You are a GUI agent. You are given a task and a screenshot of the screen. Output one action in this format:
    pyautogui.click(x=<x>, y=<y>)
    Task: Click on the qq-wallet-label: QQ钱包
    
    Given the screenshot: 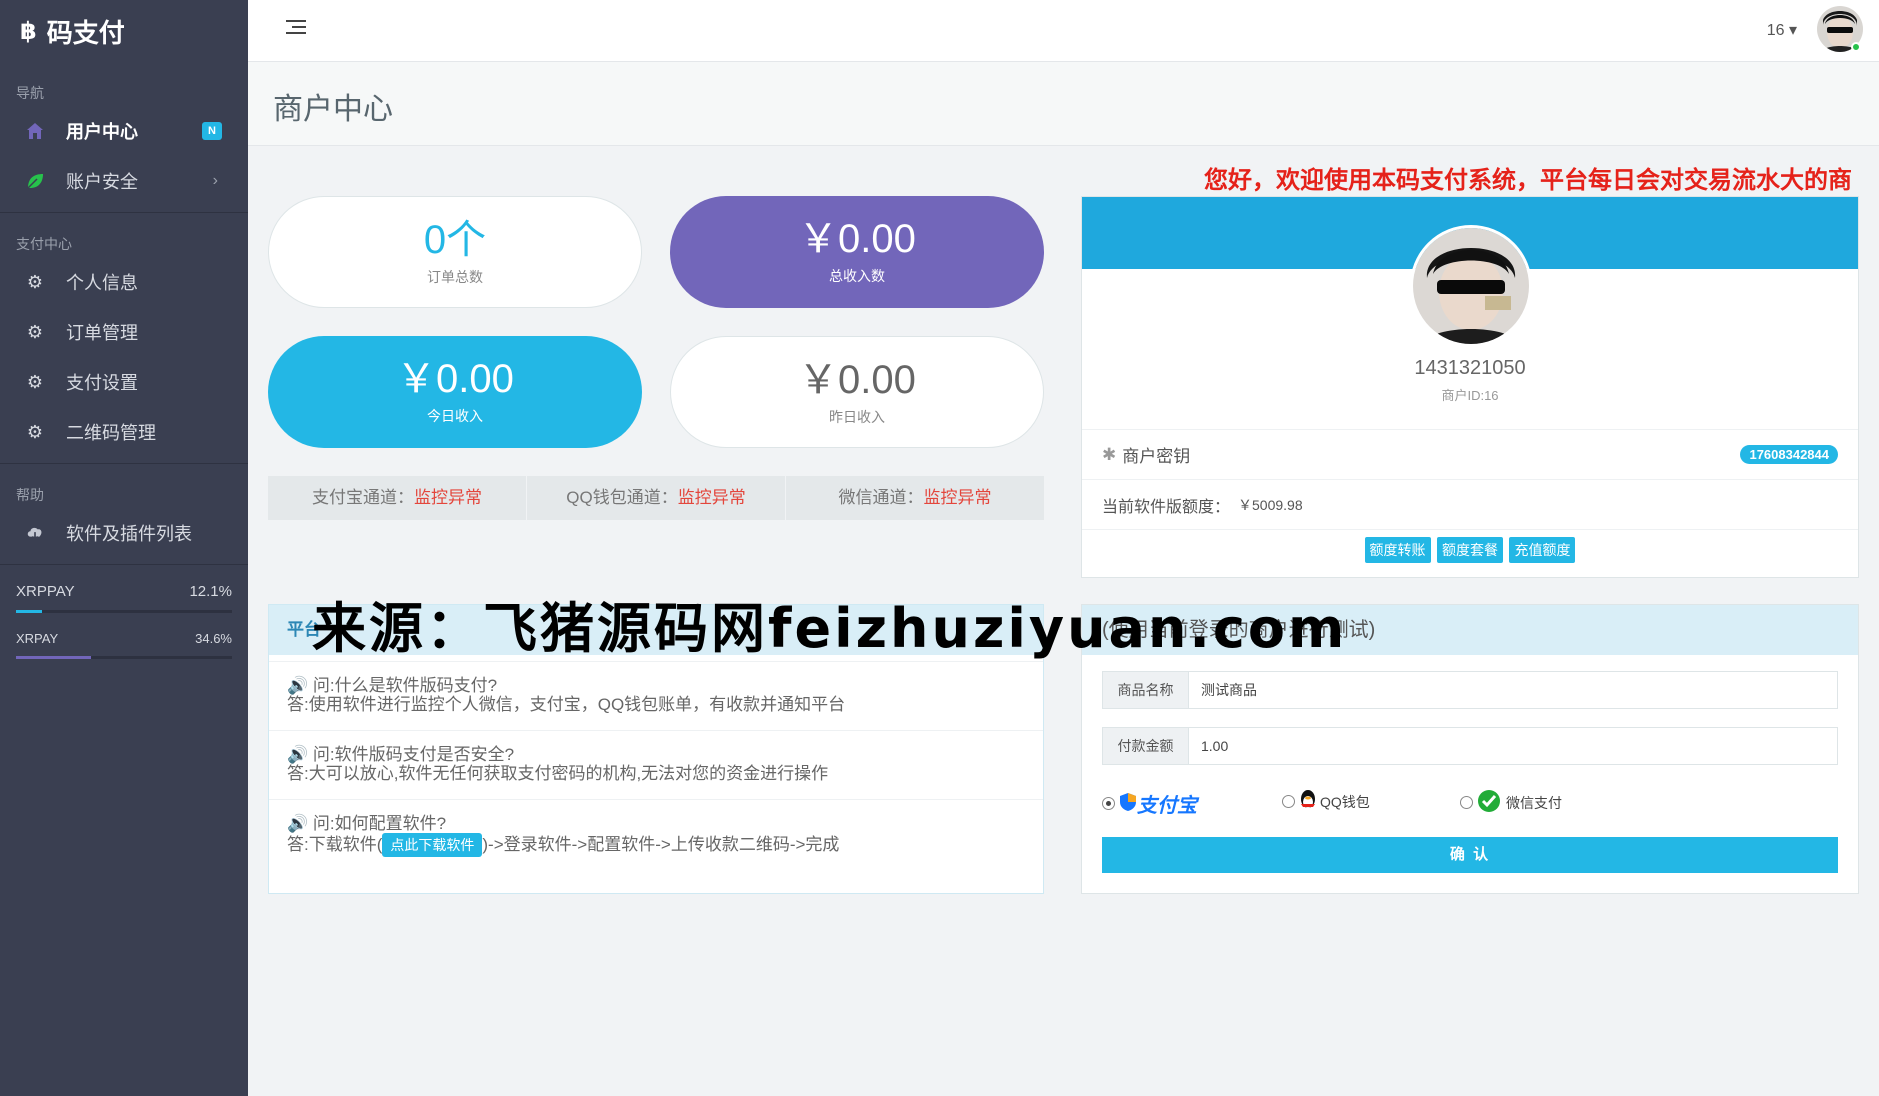 What is the action you would take?
    pyautogui.click(x=1345, y=801)
    